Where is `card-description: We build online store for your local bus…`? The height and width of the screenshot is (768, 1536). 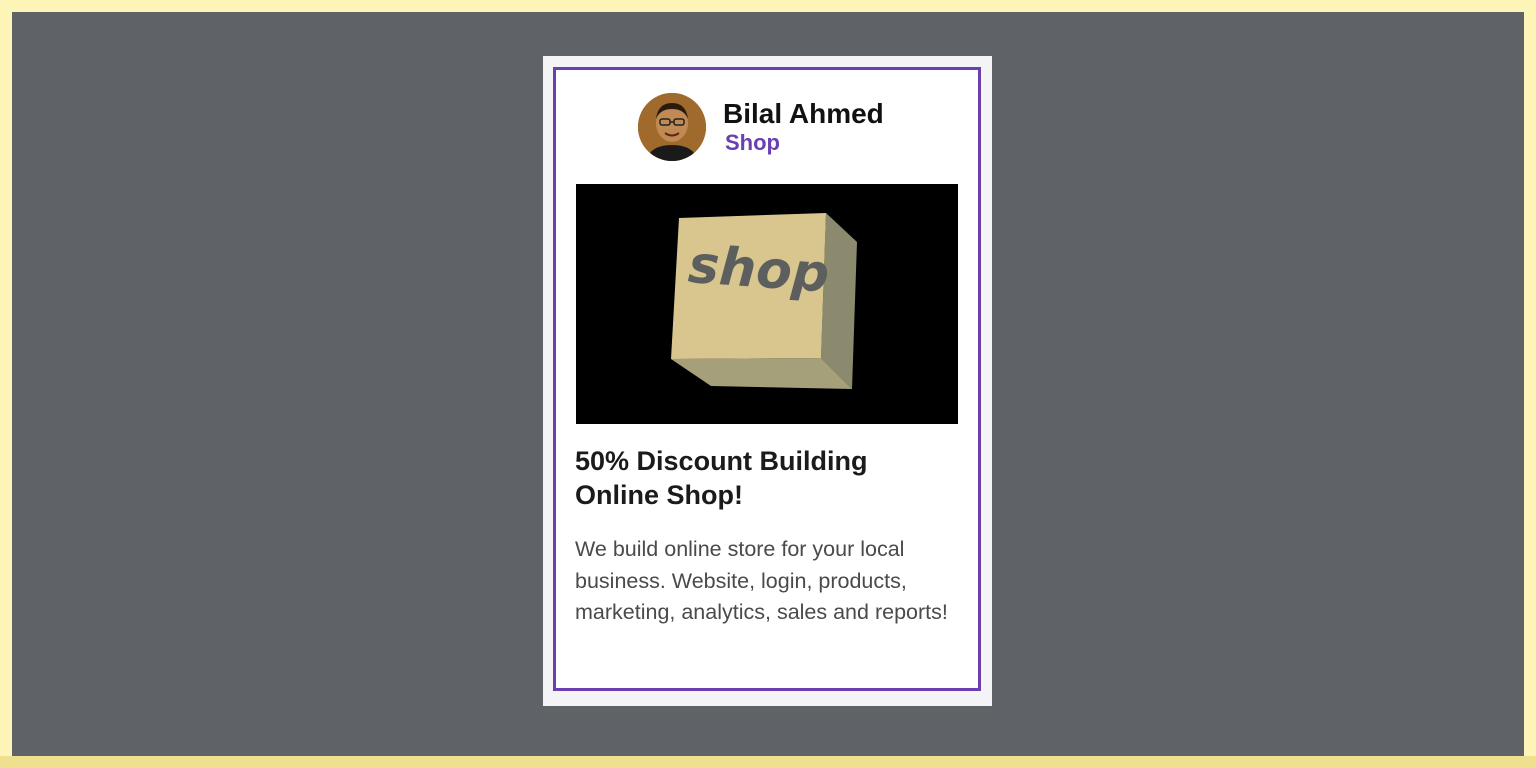
card-description: We build online store for your local bus… is located at coordinates (761, 580).